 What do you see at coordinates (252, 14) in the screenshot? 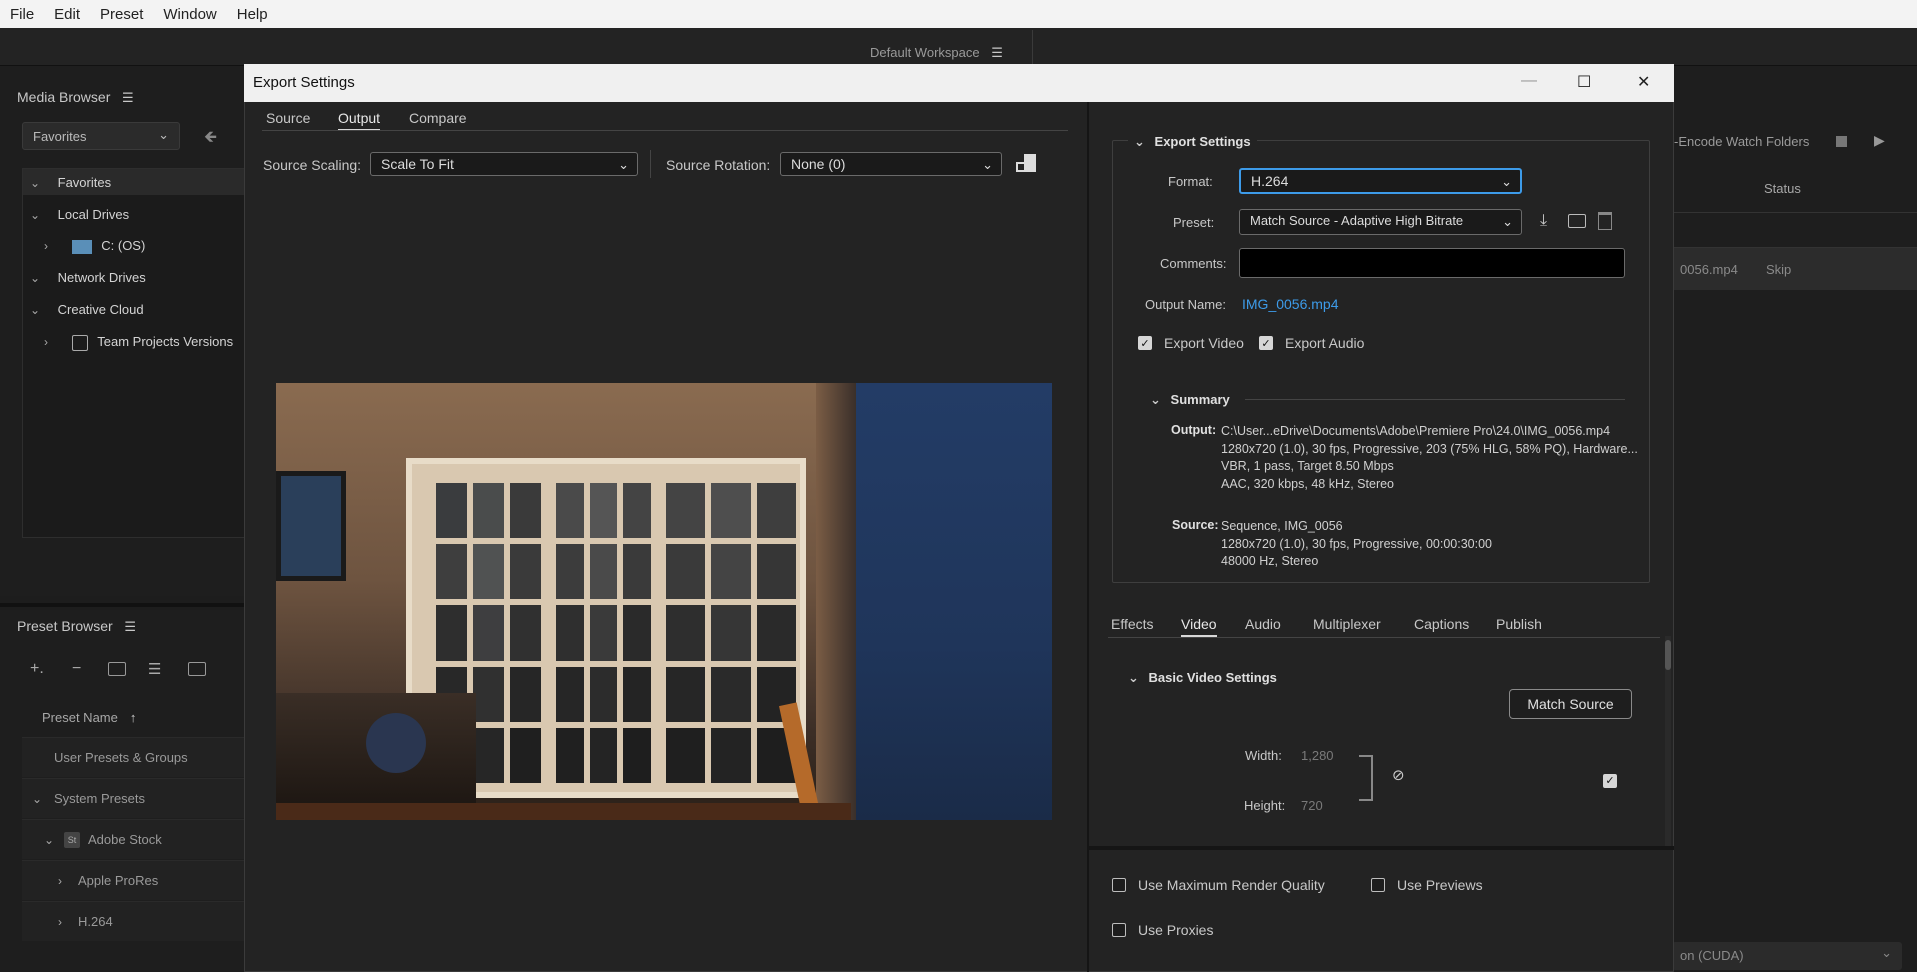
I see `menu-help: Help` at bounding box center [252, 14].